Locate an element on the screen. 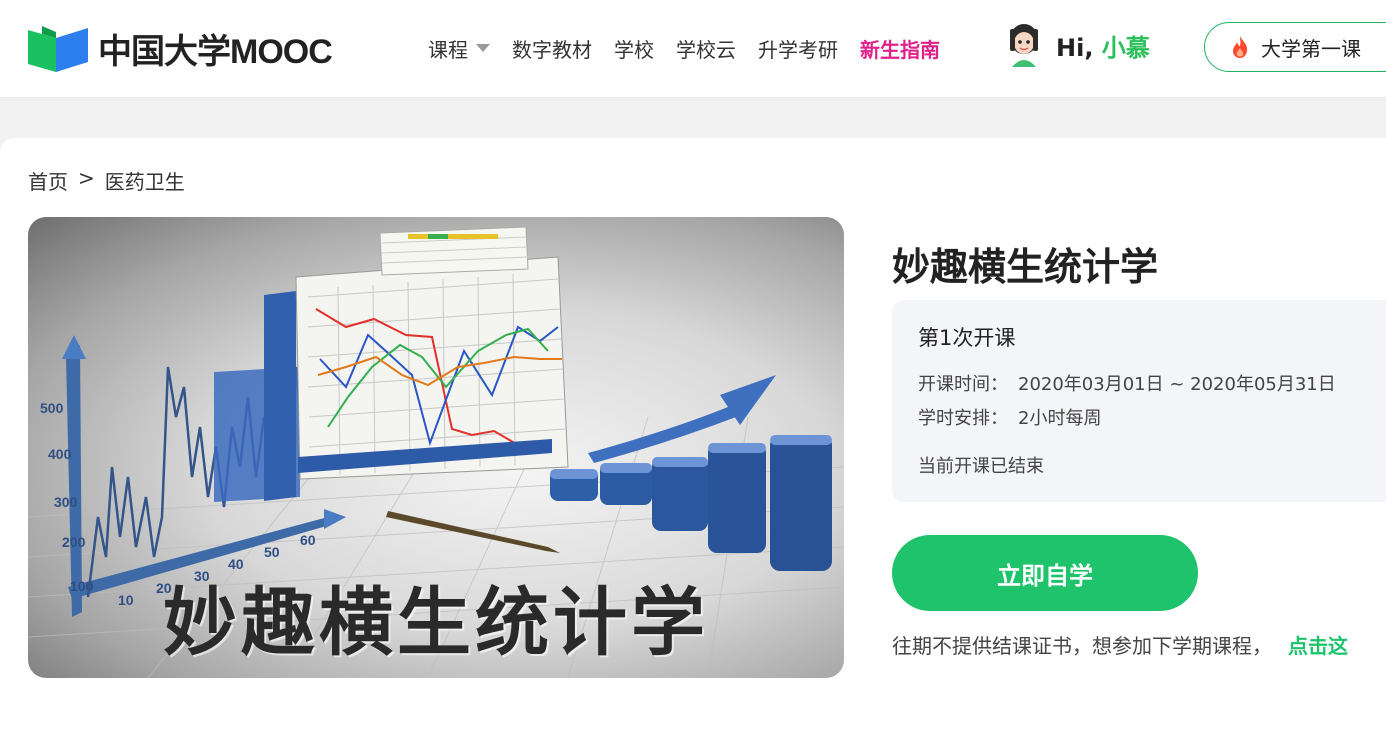 The image size is (1386, 752). nav-item-label: 学校 is located at coordinates (634, 49).